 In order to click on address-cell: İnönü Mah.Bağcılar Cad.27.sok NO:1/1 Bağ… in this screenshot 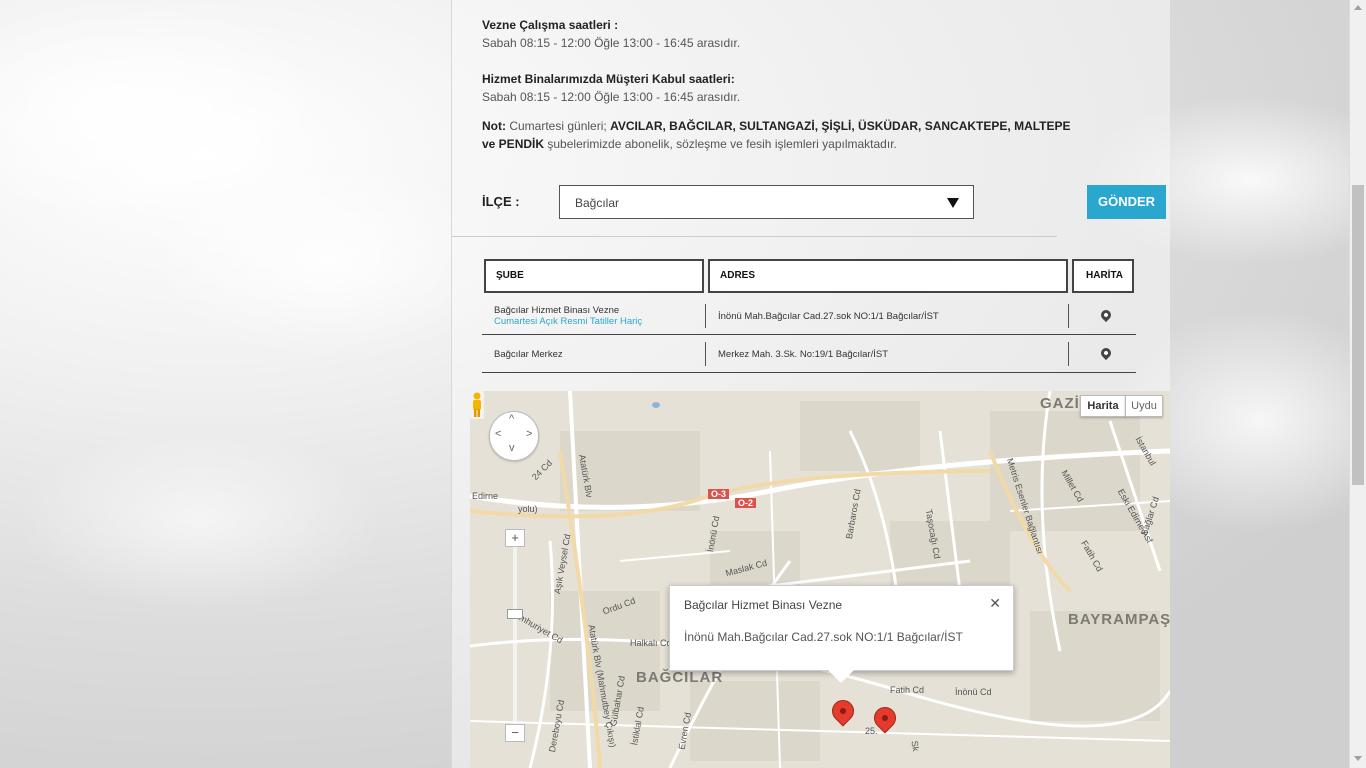, I will do `click(828, 316)`.